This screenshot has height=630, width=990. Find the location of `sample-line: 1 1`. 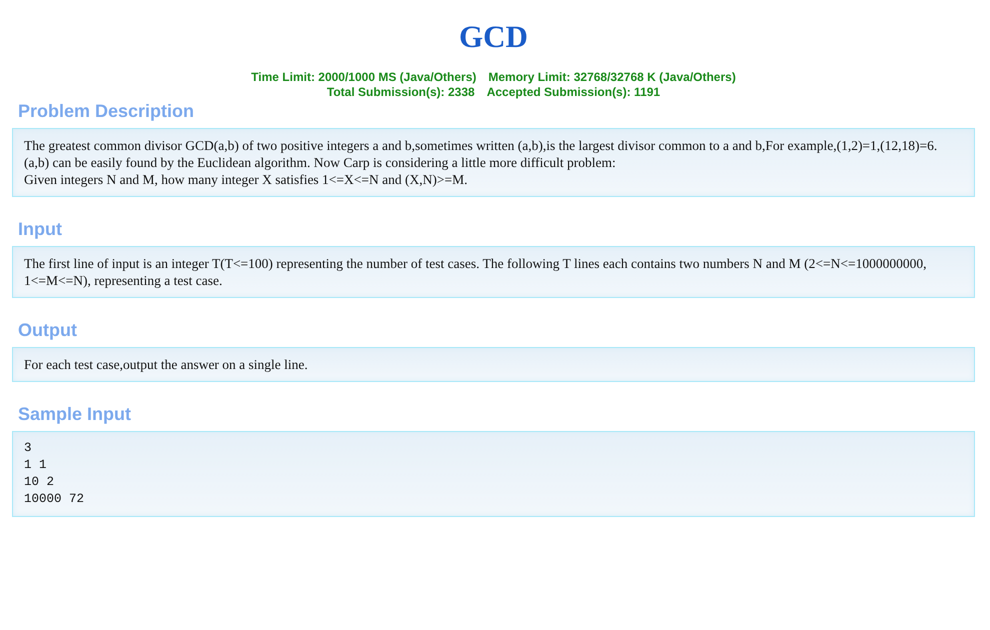

sample-line: 1 1 is located at coordinates (36, 465).